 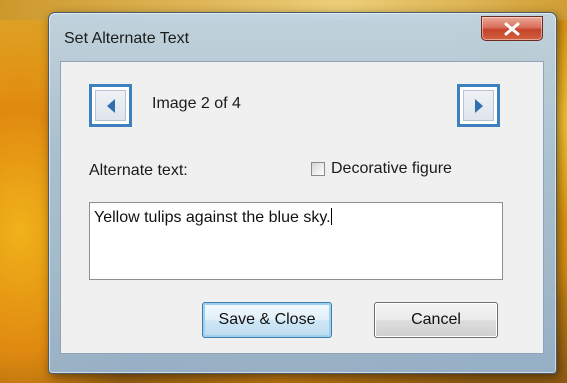 I want to click on previous-image-button, so click(x=110, y=105).